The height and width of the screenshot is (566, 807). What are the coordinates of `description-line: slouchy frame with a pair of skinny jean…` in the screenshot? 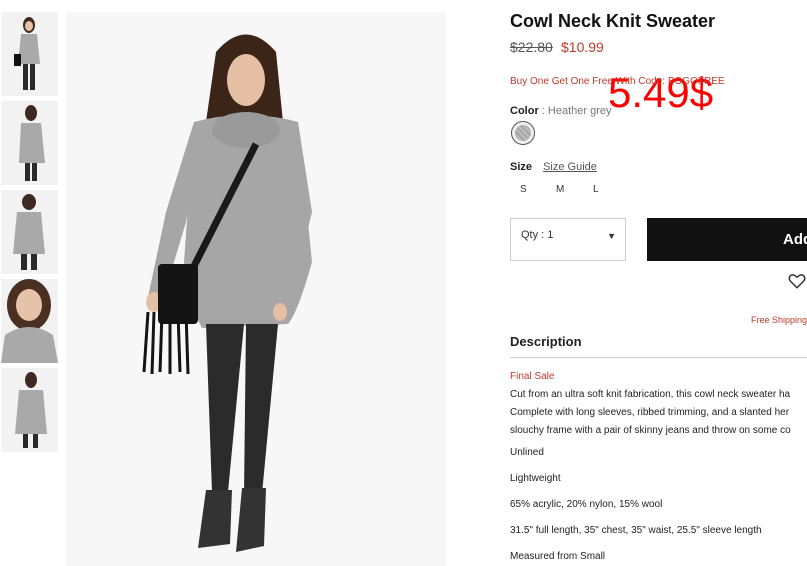 It's located at (650, 430).